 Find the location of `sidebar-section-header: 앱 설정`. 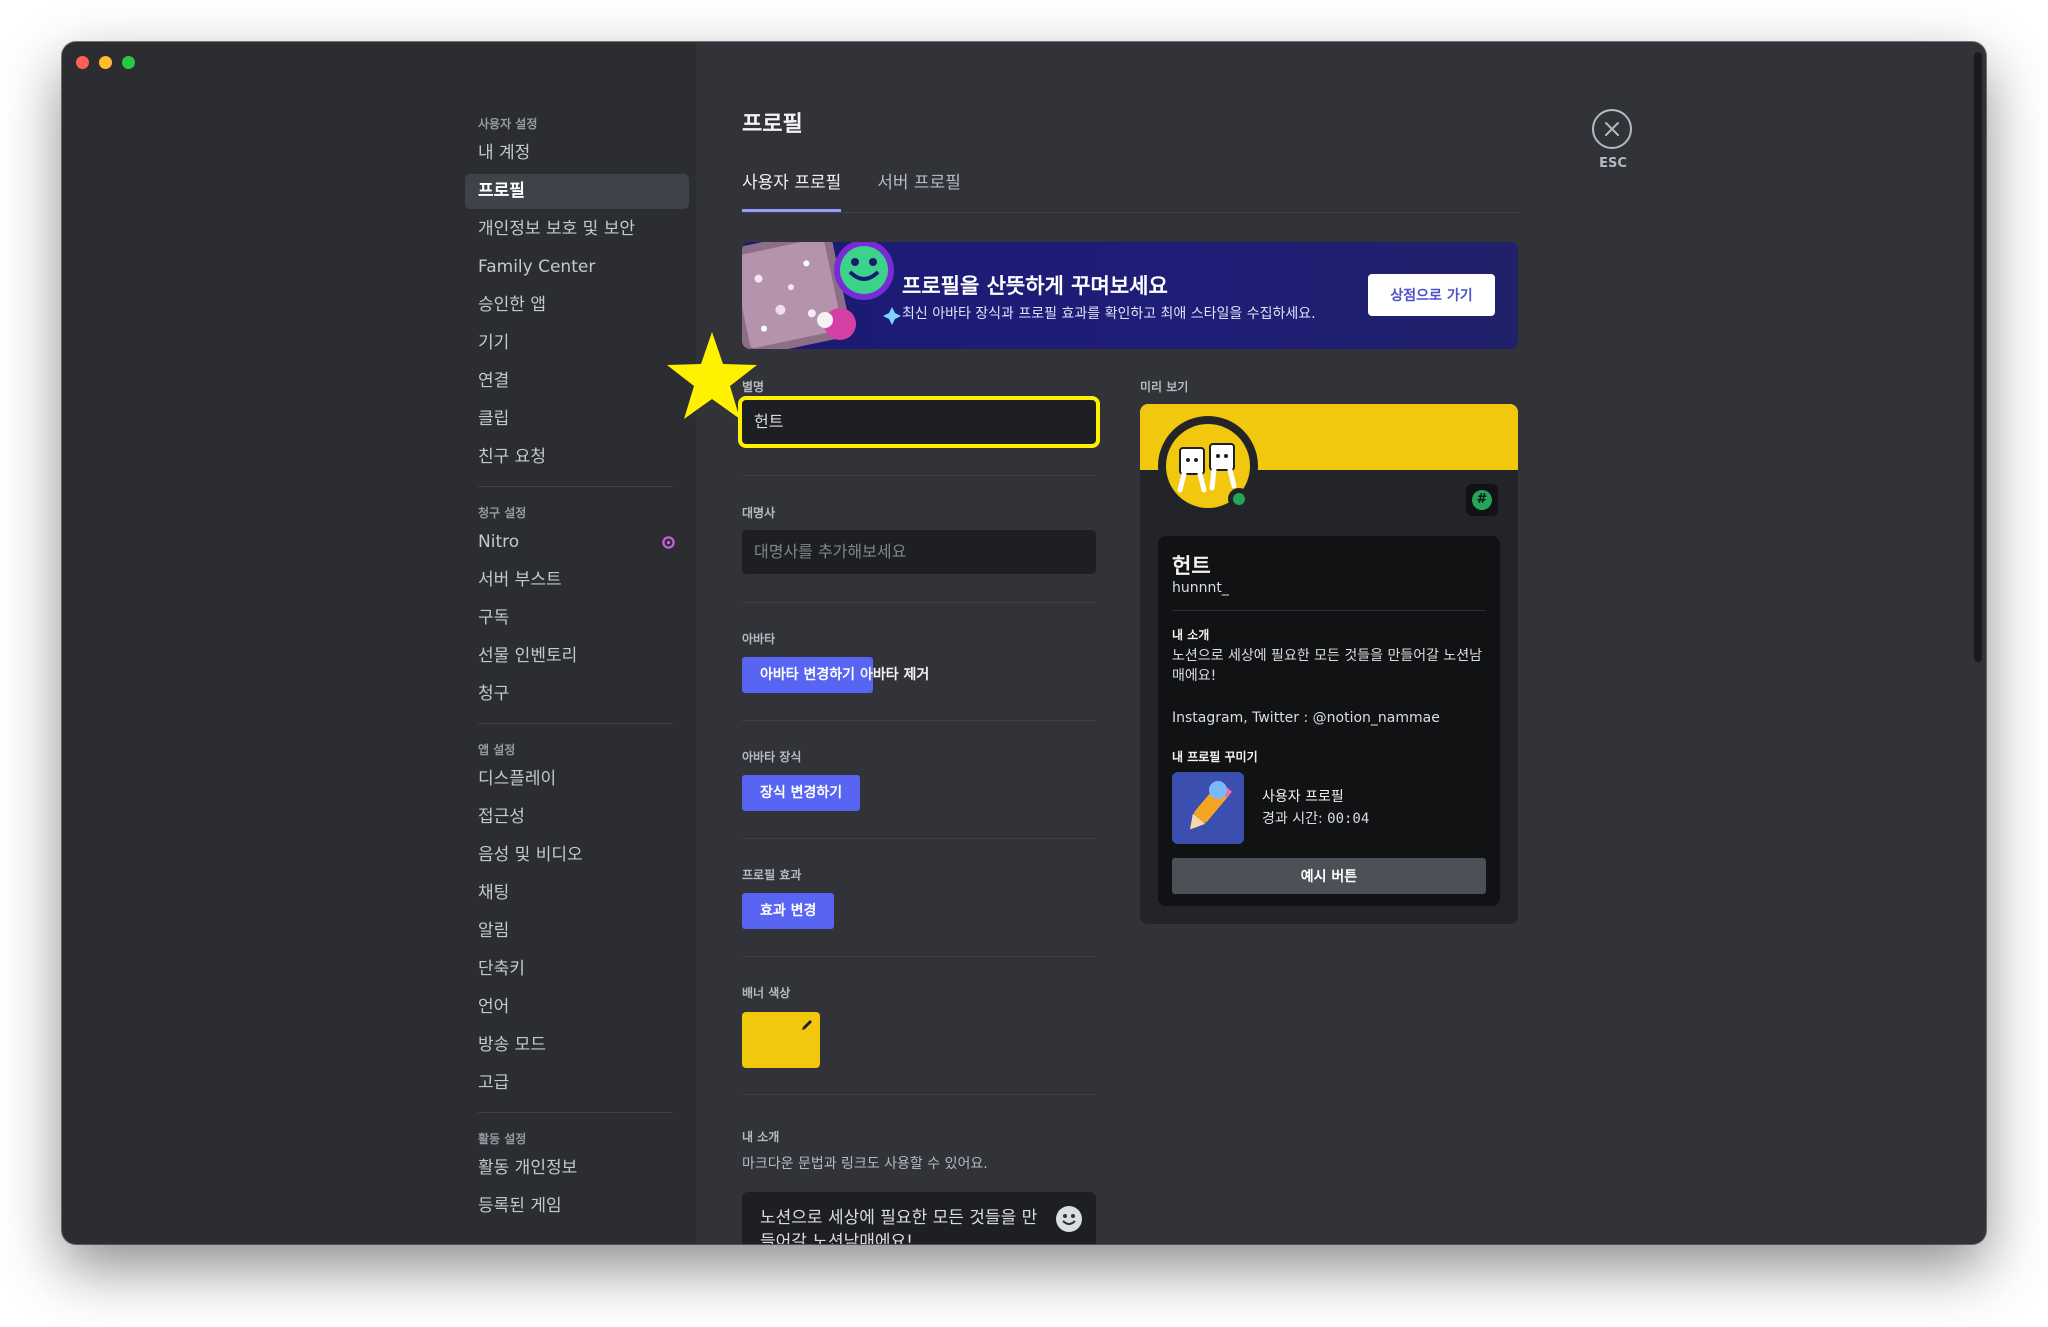

sidebar-section-header: 앱 설정 is located at coordinates (497, 750).